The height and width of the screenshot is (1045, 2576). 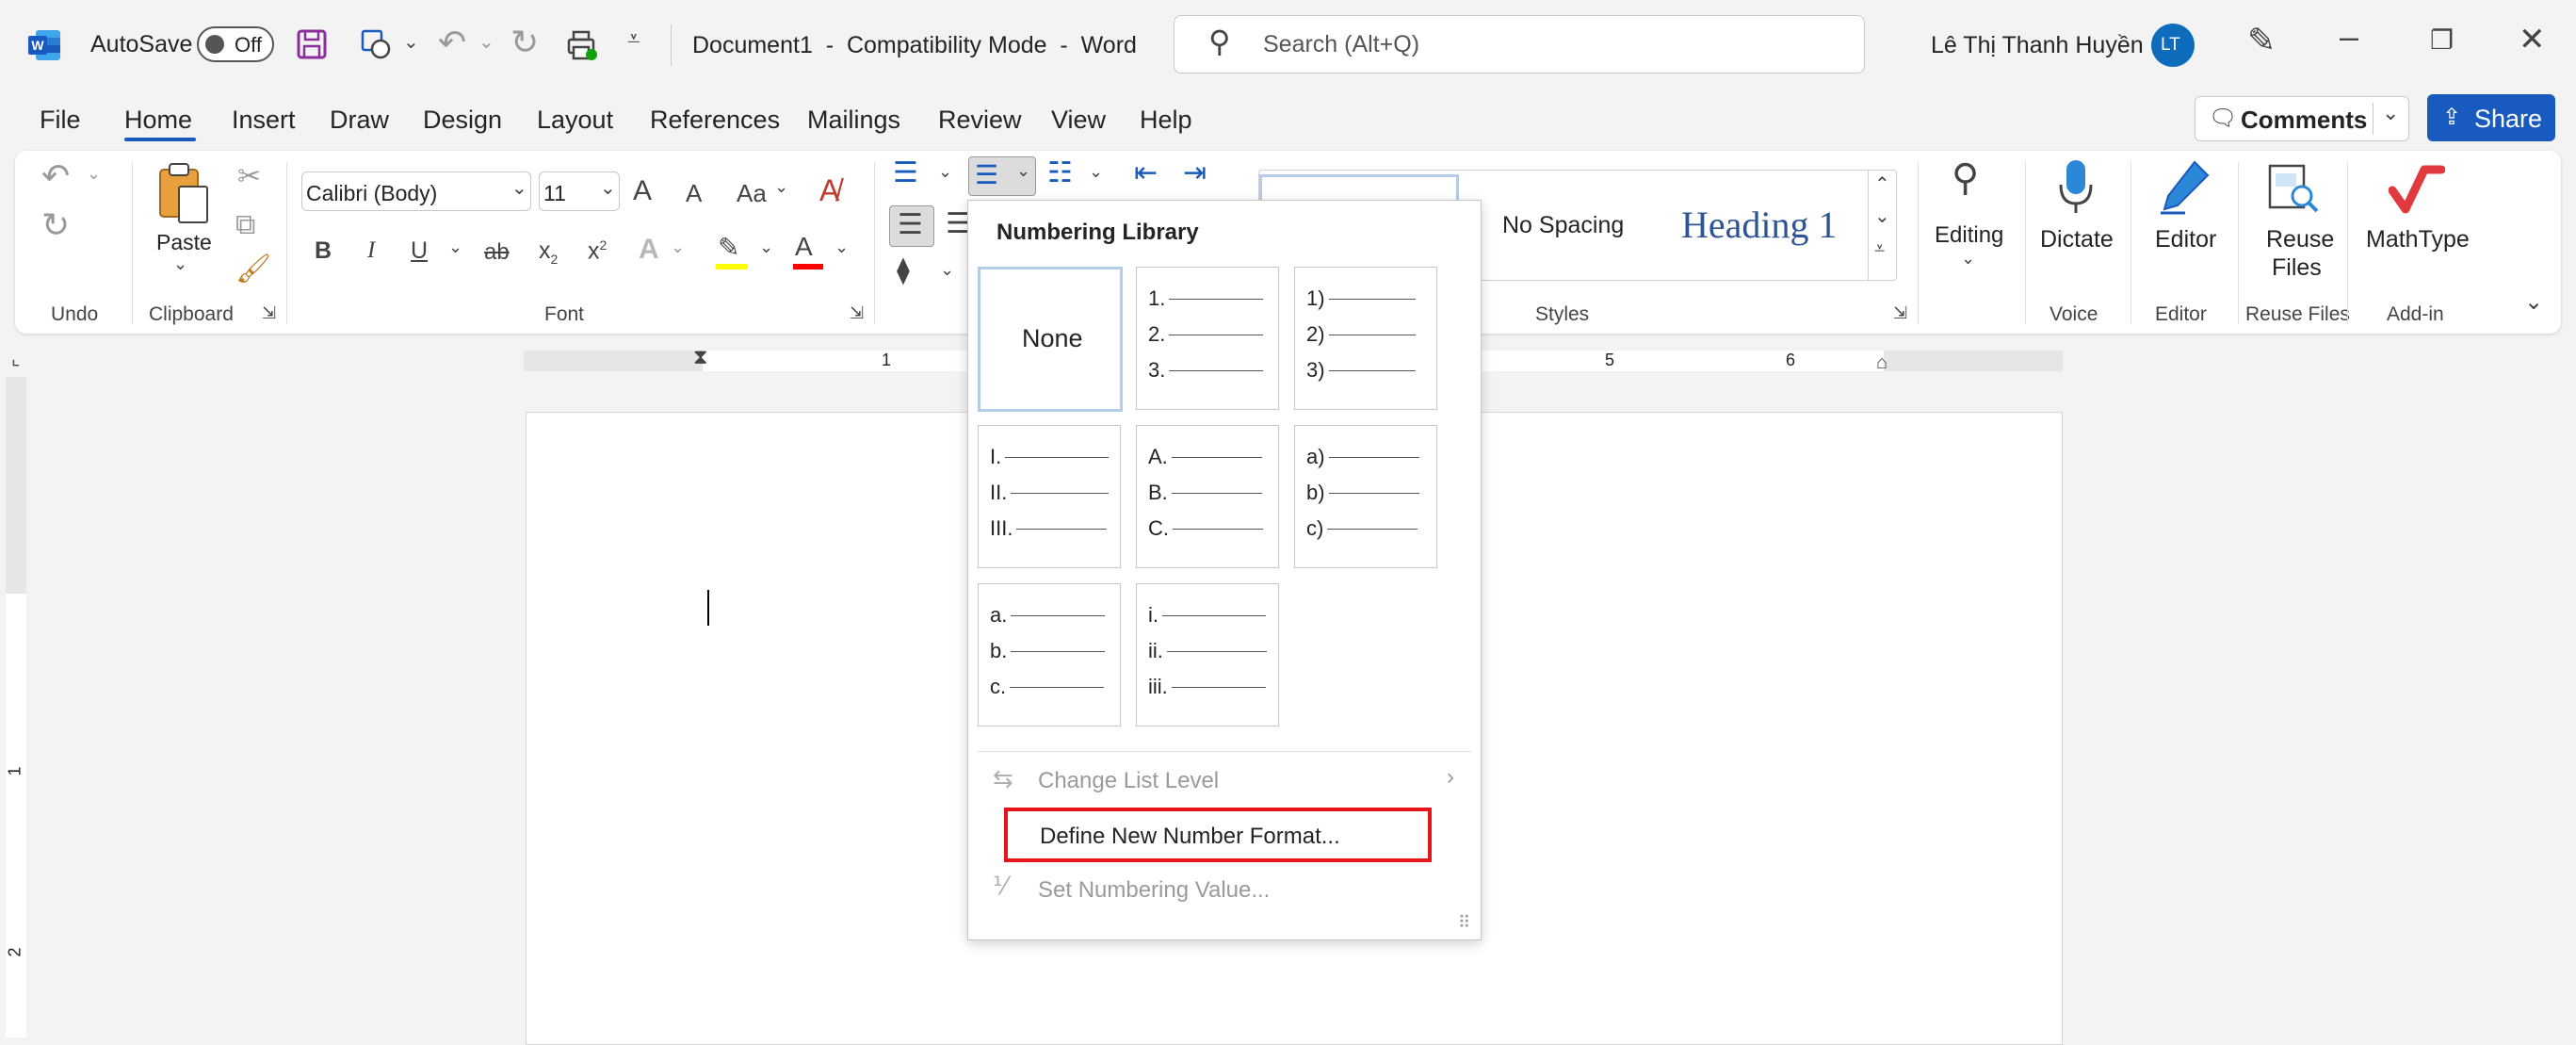 What do you see at coordinates (1464, 923) in the screenshot?
I see `resize-grip-icon: ⠿` at bounding box center [1464, 923].